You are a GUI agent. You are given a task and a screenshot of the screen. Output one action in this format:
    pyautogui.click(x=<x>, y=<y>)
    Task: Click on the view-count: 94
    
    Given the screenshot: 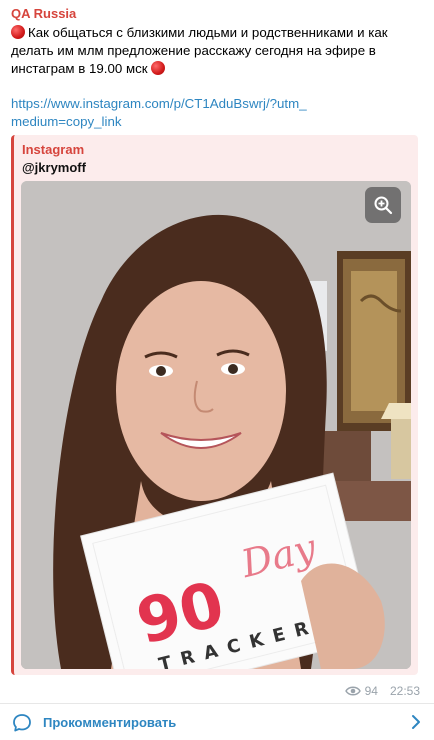 What is the action you would take?
    pyautogui.click(x=371, y=691)
    